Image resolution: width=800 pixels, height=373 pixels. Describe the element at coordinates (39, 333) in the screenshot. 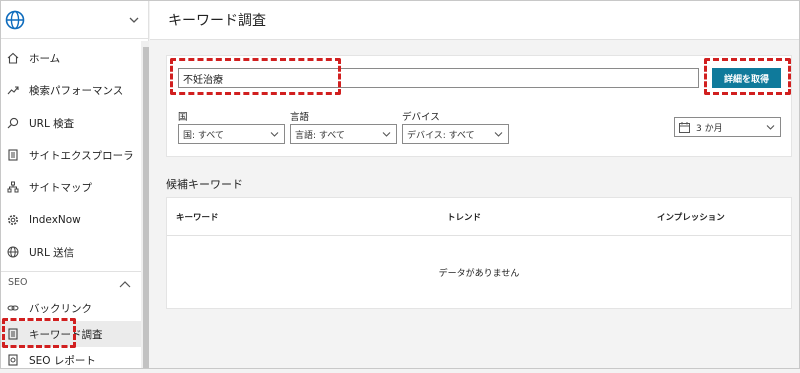

I see `highlight-keyword-research` at that location.